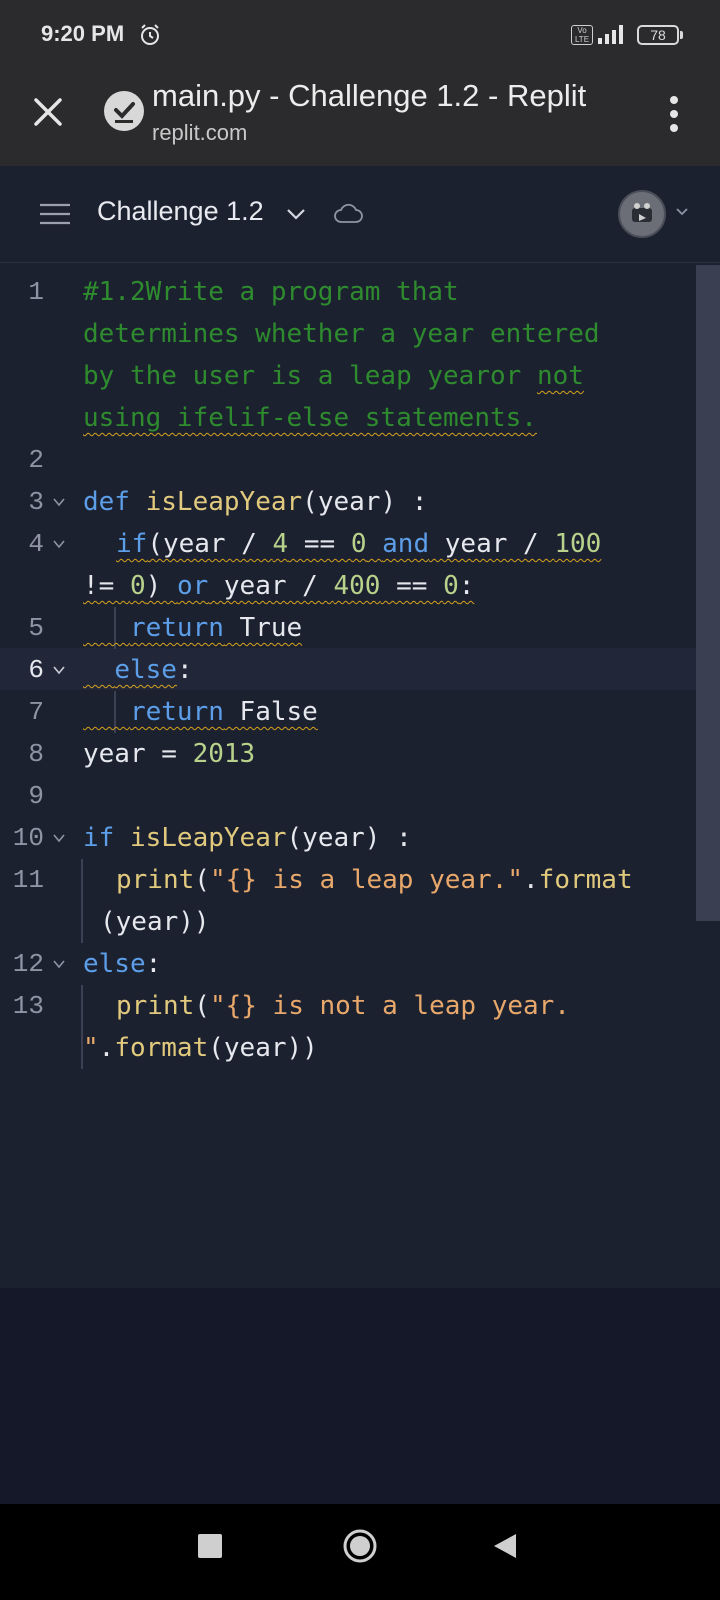  What do you see at coordinates (578, 544) in the screenshot?
I see `number: 100` at bounding box center [578, 544].